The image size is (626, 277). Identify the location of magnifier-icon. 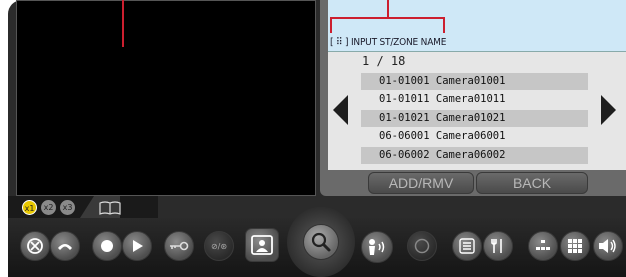
(321, 242).